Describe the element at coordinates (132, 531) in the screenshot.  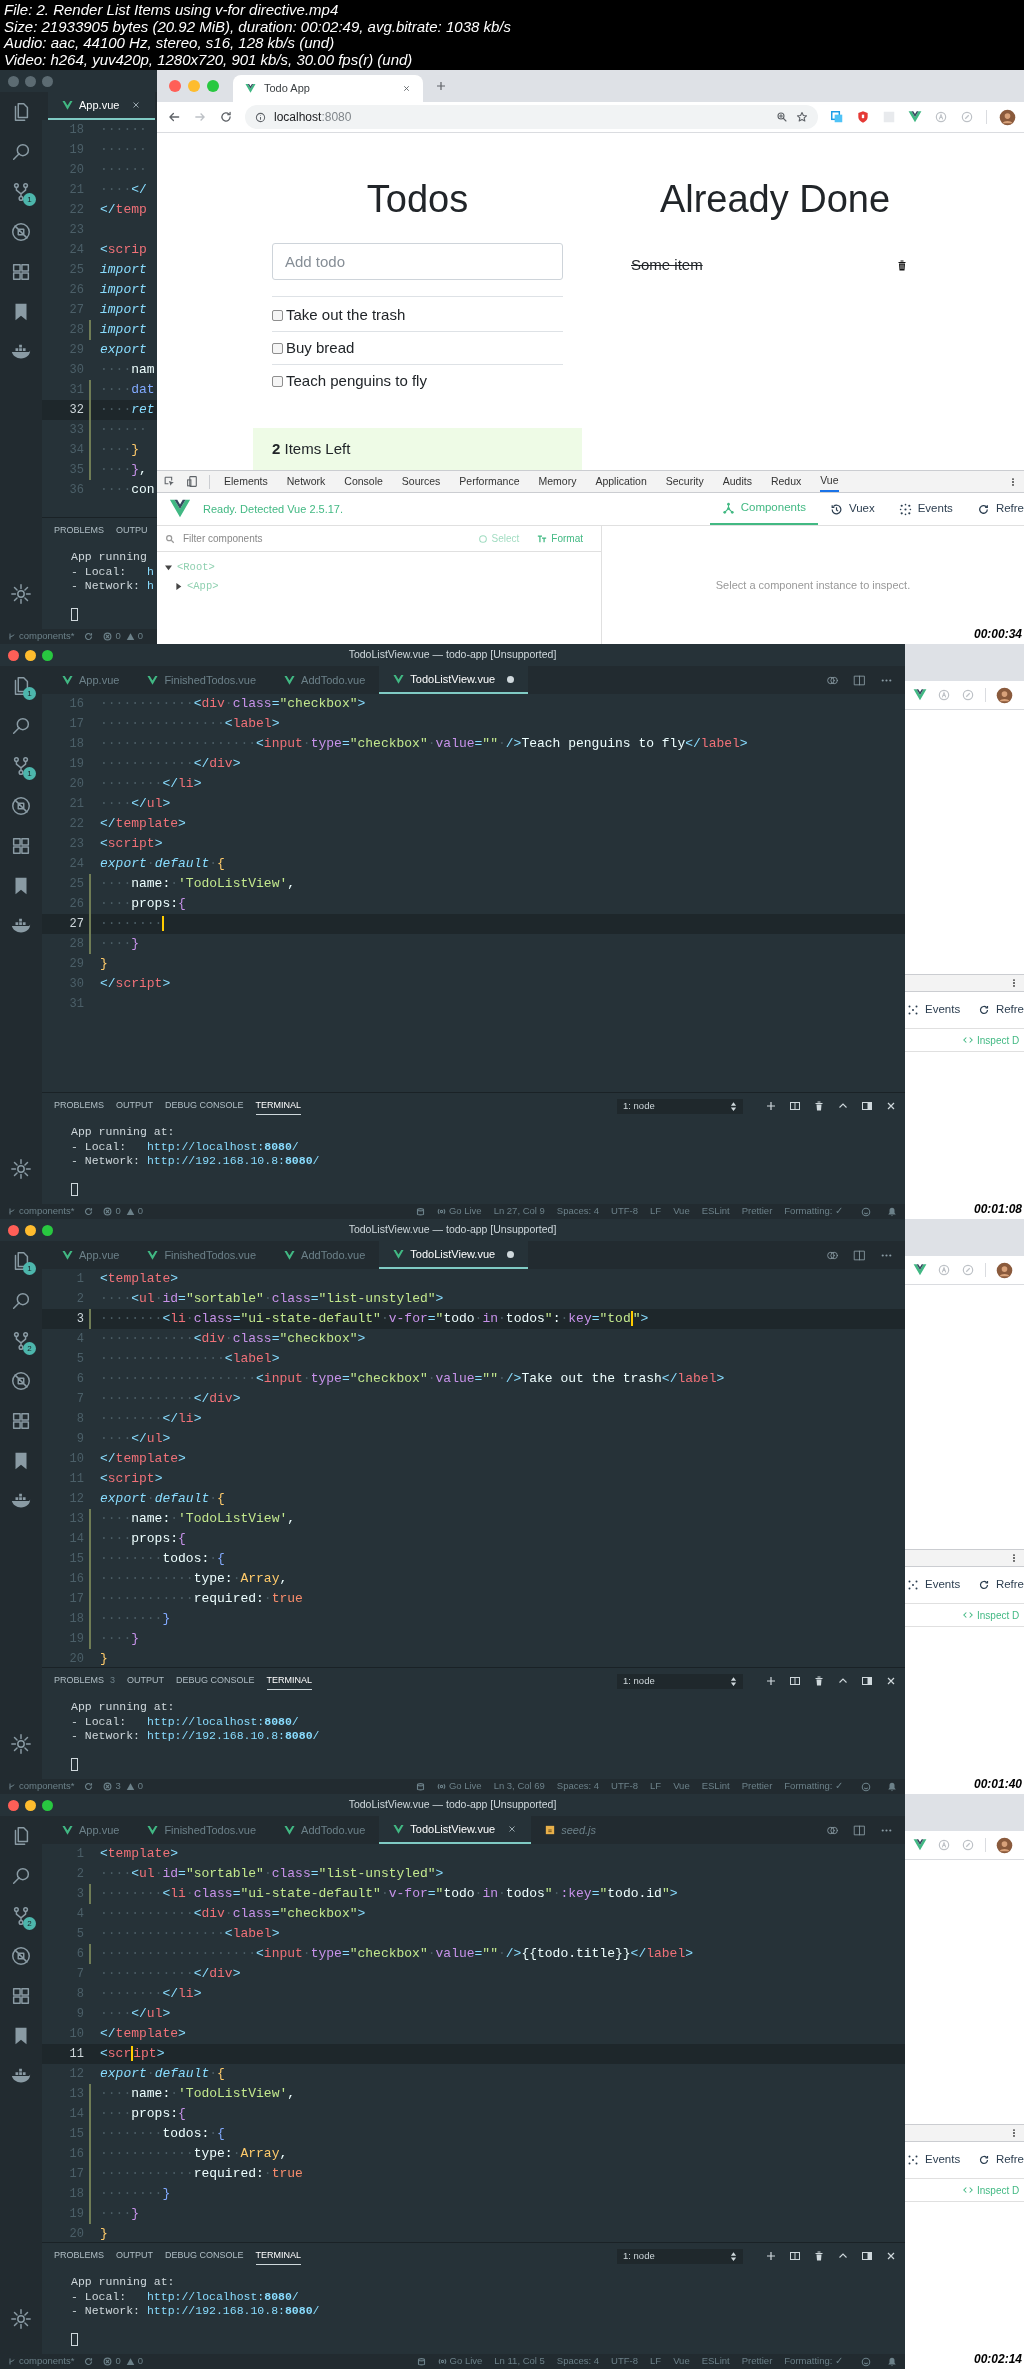
I see `panel-tab: OUTPU` at that location.